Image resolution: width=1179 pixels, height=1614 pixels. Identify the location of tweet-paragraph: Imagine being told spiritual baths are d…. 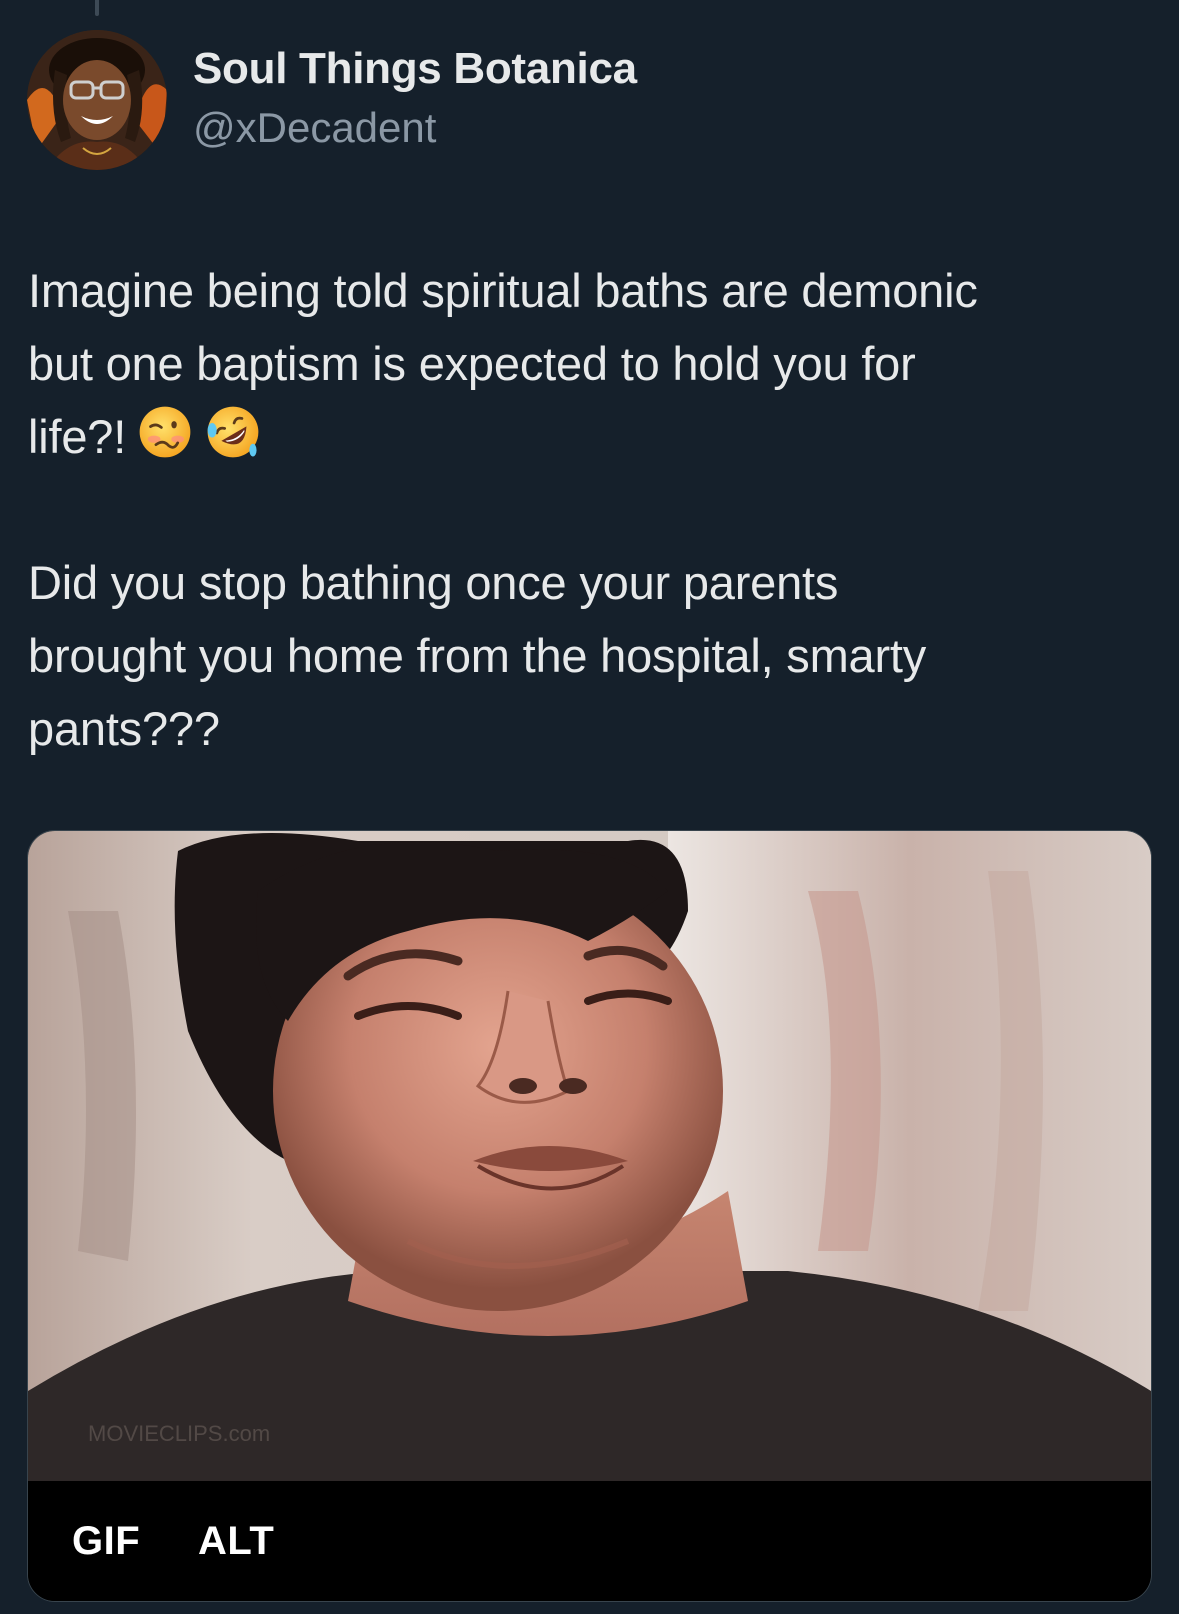
(593, 363).